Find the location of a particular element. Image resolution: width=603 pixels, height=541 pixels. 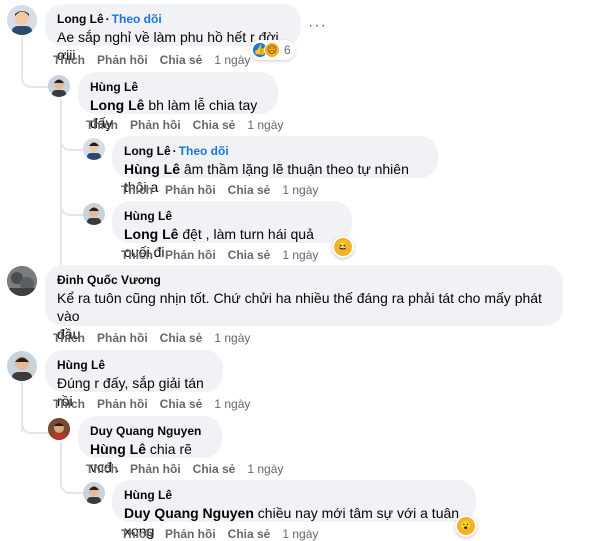

haha-icon: 😆 is located at coordinates (343, 247).